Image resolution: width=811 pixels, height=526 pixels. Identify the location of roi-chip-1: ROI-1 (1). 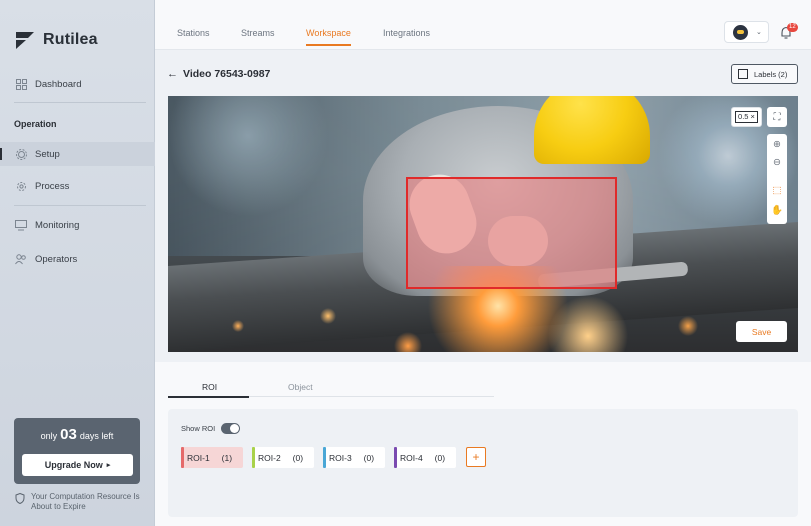
(212, 457).